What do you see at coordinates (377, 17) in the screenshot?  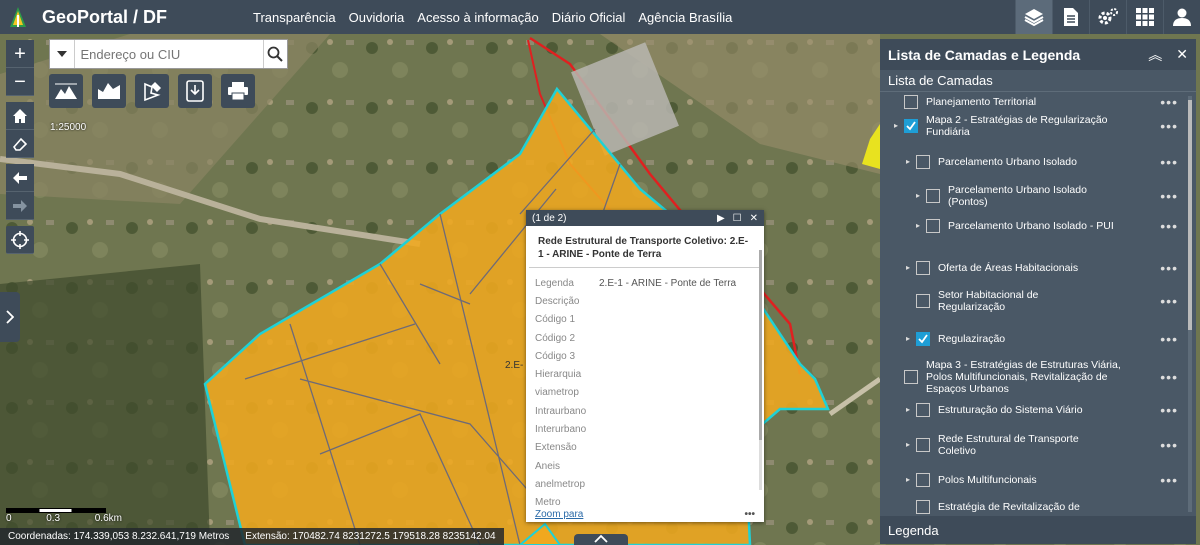 I see `nav-ouvidoria: Ouvidoria` at bounding box center [377, 17].